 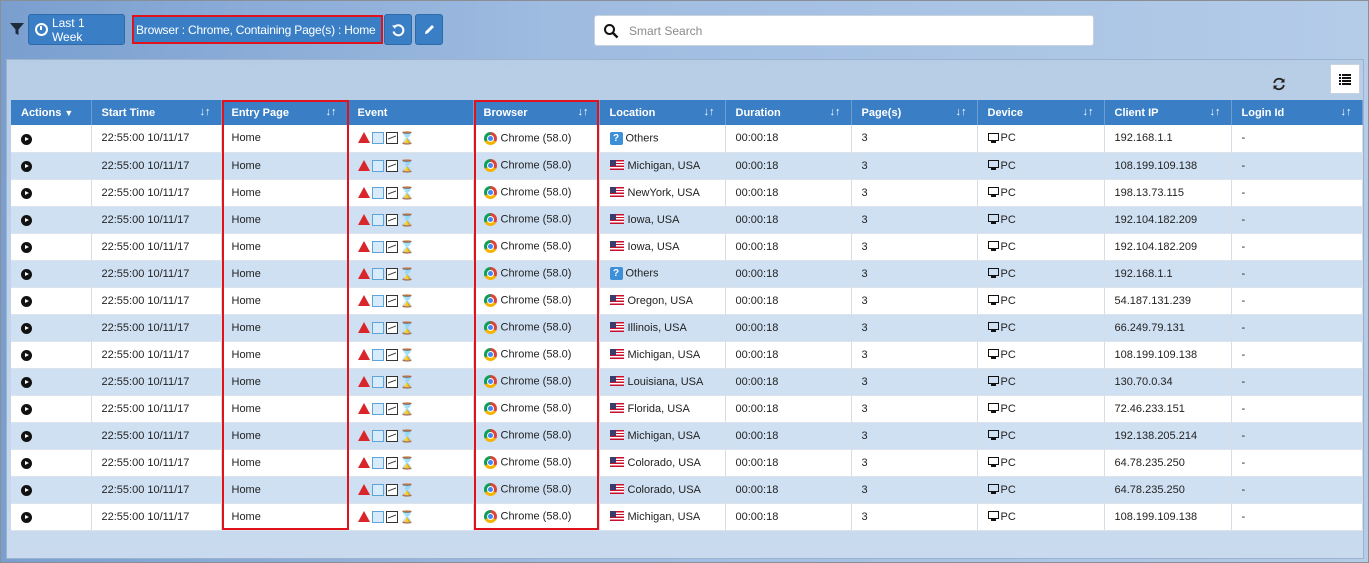 I want to click on reset-filter-button, so click(x=398, y=29).